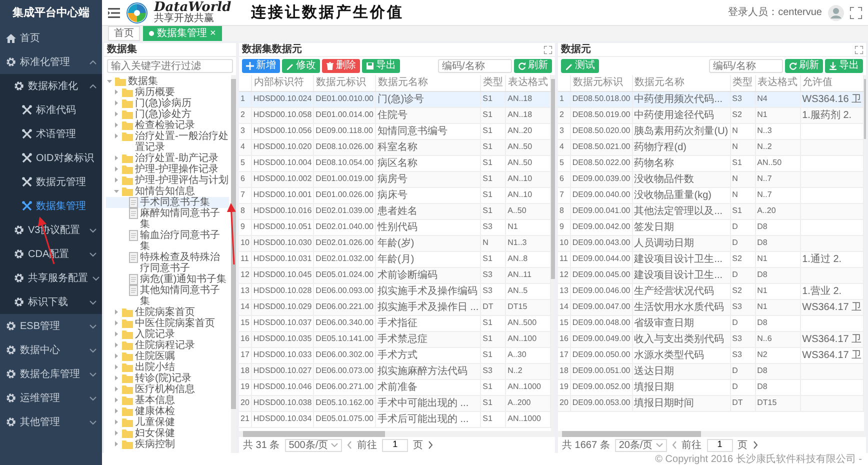 The image size is (868, 465). I want to click on table-row: 17 HDSD00.10.033 DE06.00.302.00 手术方式 S1 A..30, so click(395, 355).